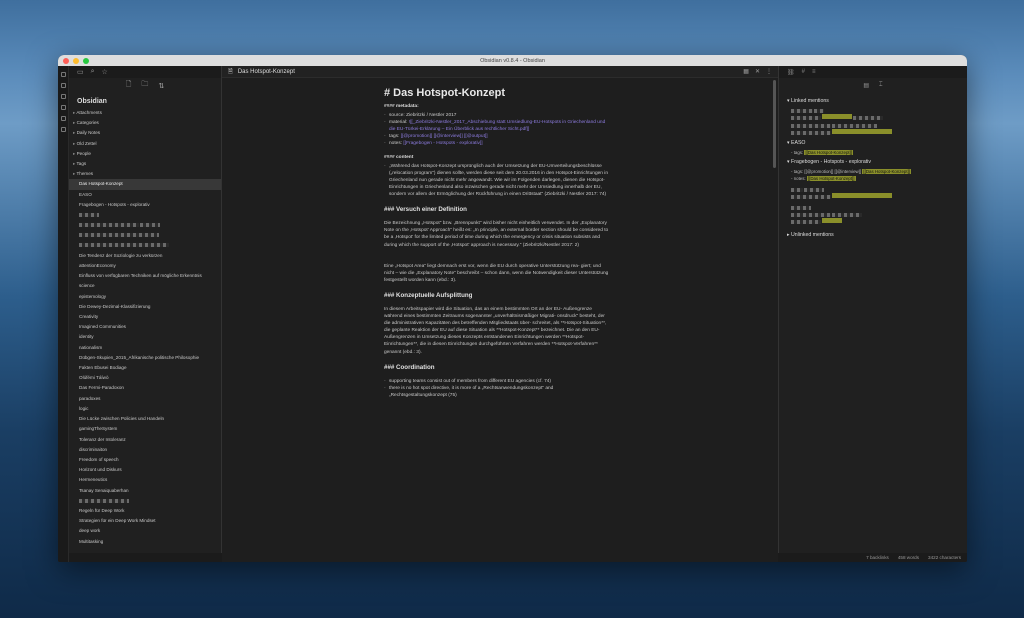 Image resolution: width=1024 pixels, height=618 pixels. What do you see at coordinates (431, 116) in the screenshot?
I see `metadata-value: Ziebritzki / Nestler 2017` at bounding box center [431, 116].